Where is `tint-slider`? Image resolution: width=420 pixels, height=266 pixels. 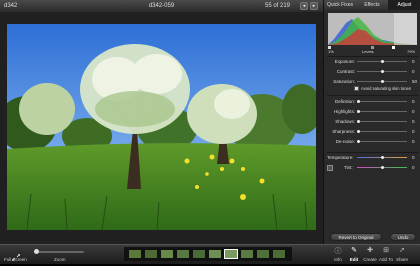
tint-slider is located at coordinates (382, 167).